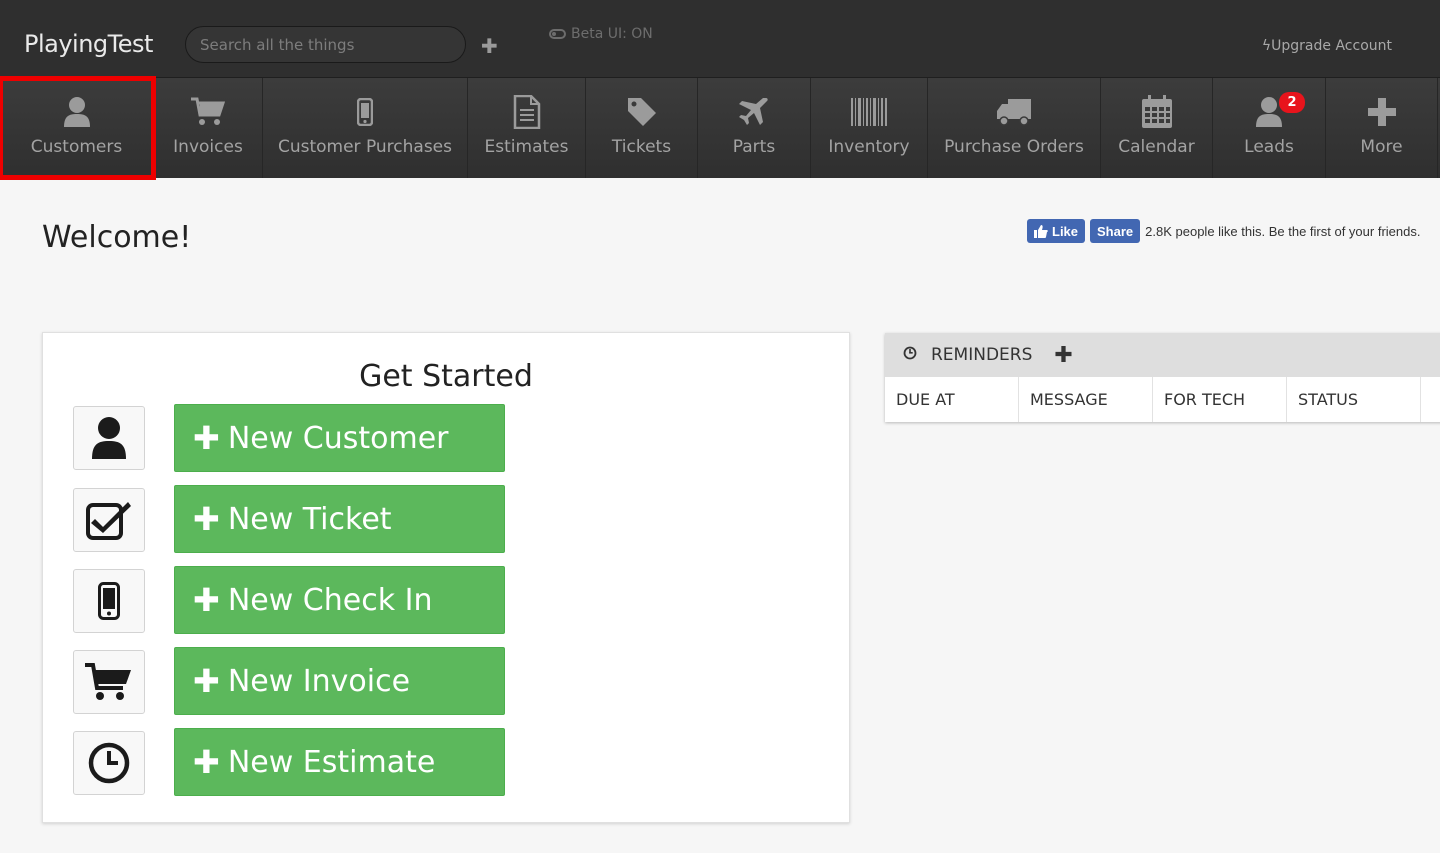 This screenshot has width=1440, height=853. Describe the element at coordinates (1292, 102) in the screenshot. I see `leads-count-badge: 2` at that location.